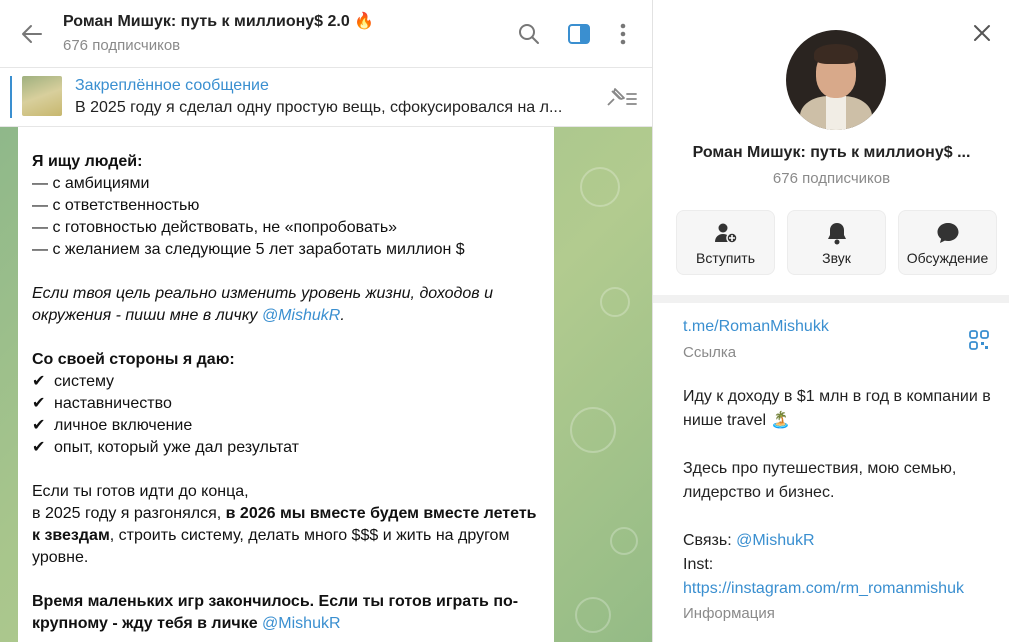 The height and width of the screenshot is (642, 1009). I want to click on join-button: Вступить, so click(725, 242).